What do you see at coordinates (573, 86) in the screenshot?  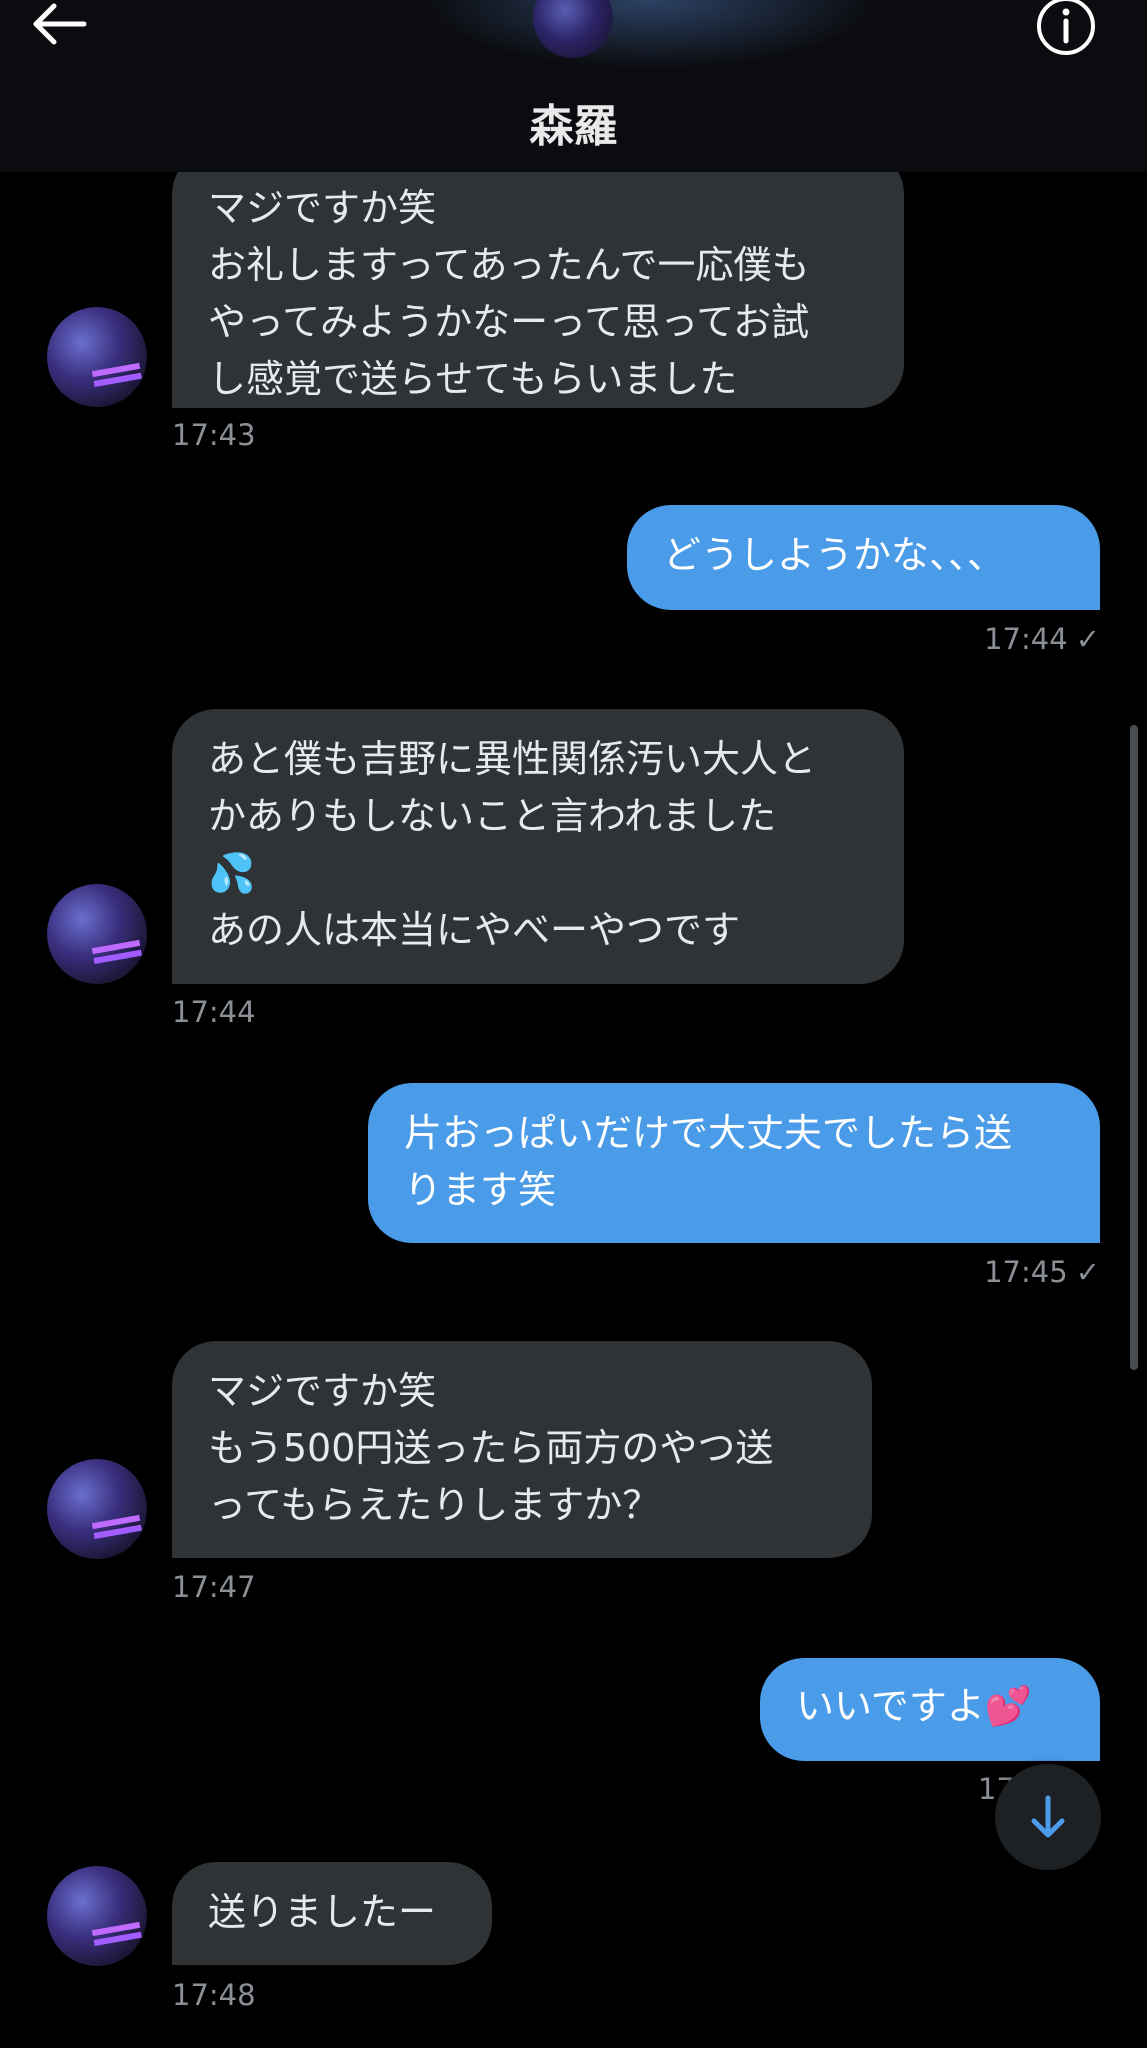 I see `conversation-header: 森羅` at bounding box center [573, 86].